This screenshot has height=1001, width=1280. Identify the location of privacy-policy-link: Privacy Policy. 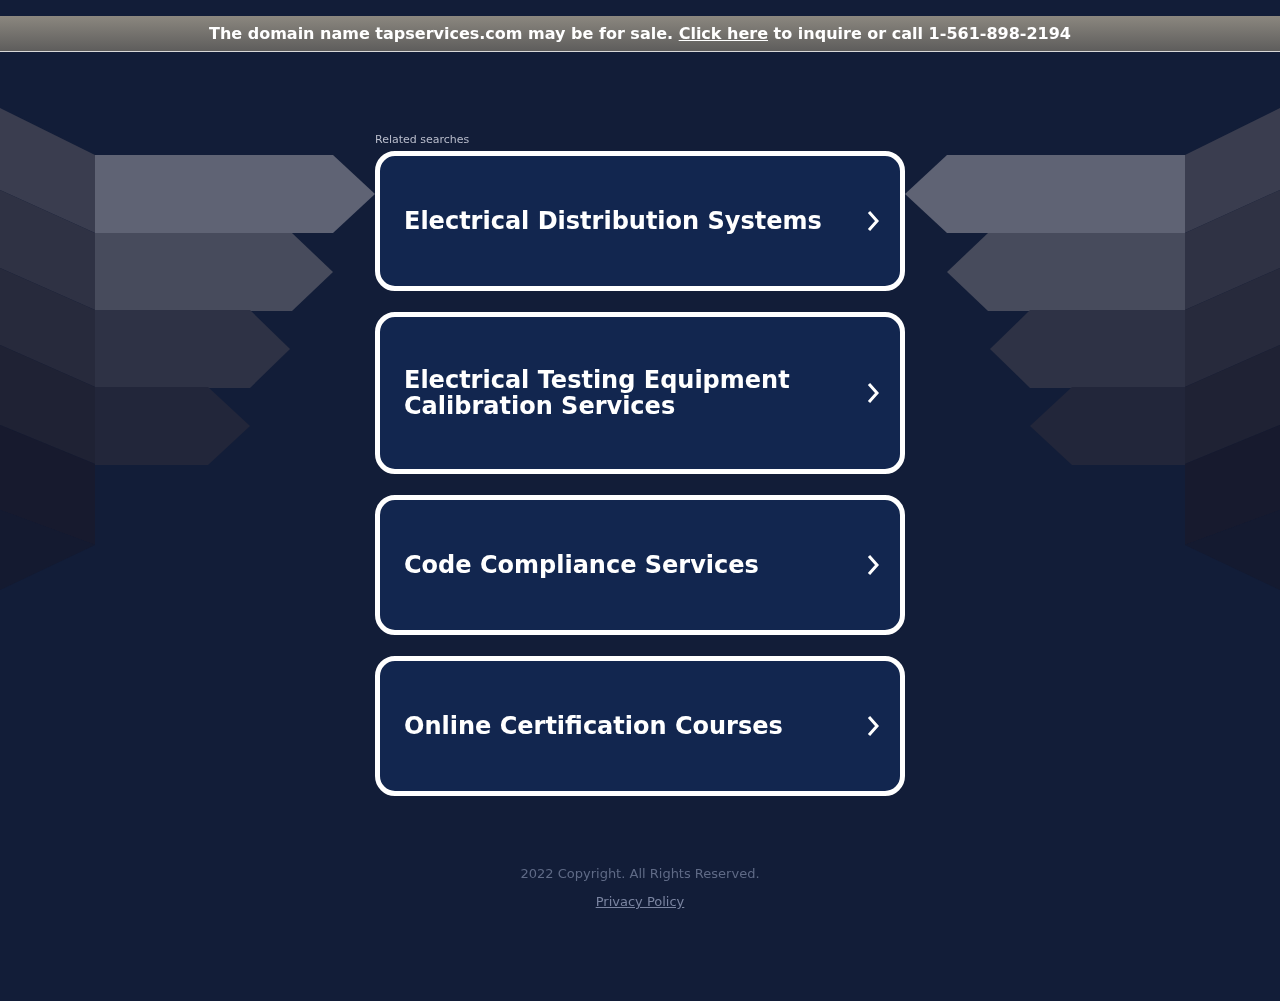
(640, 901).